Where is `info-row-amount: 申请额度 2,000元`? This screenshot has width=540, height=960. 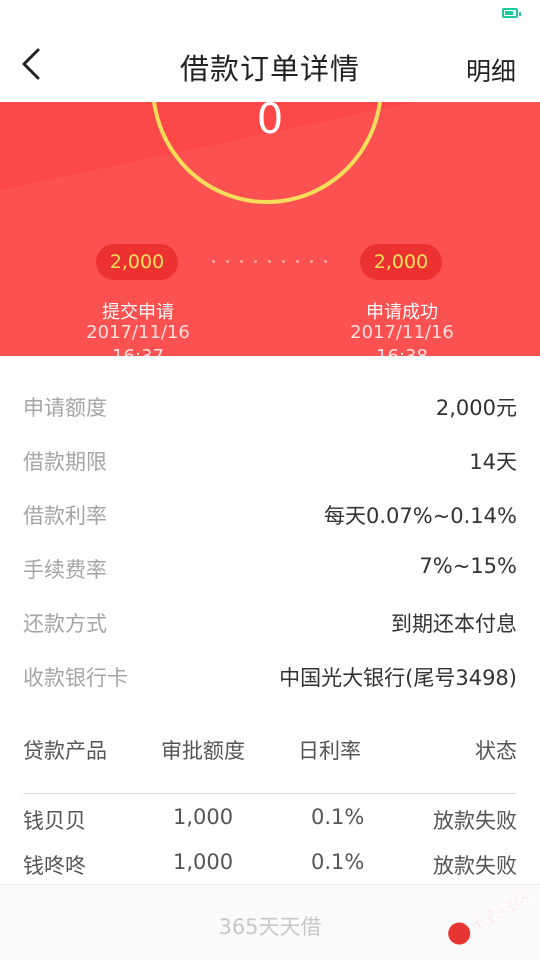
info-row-amount: 申请额度 2,000元 is located at coordinates (270, 406).